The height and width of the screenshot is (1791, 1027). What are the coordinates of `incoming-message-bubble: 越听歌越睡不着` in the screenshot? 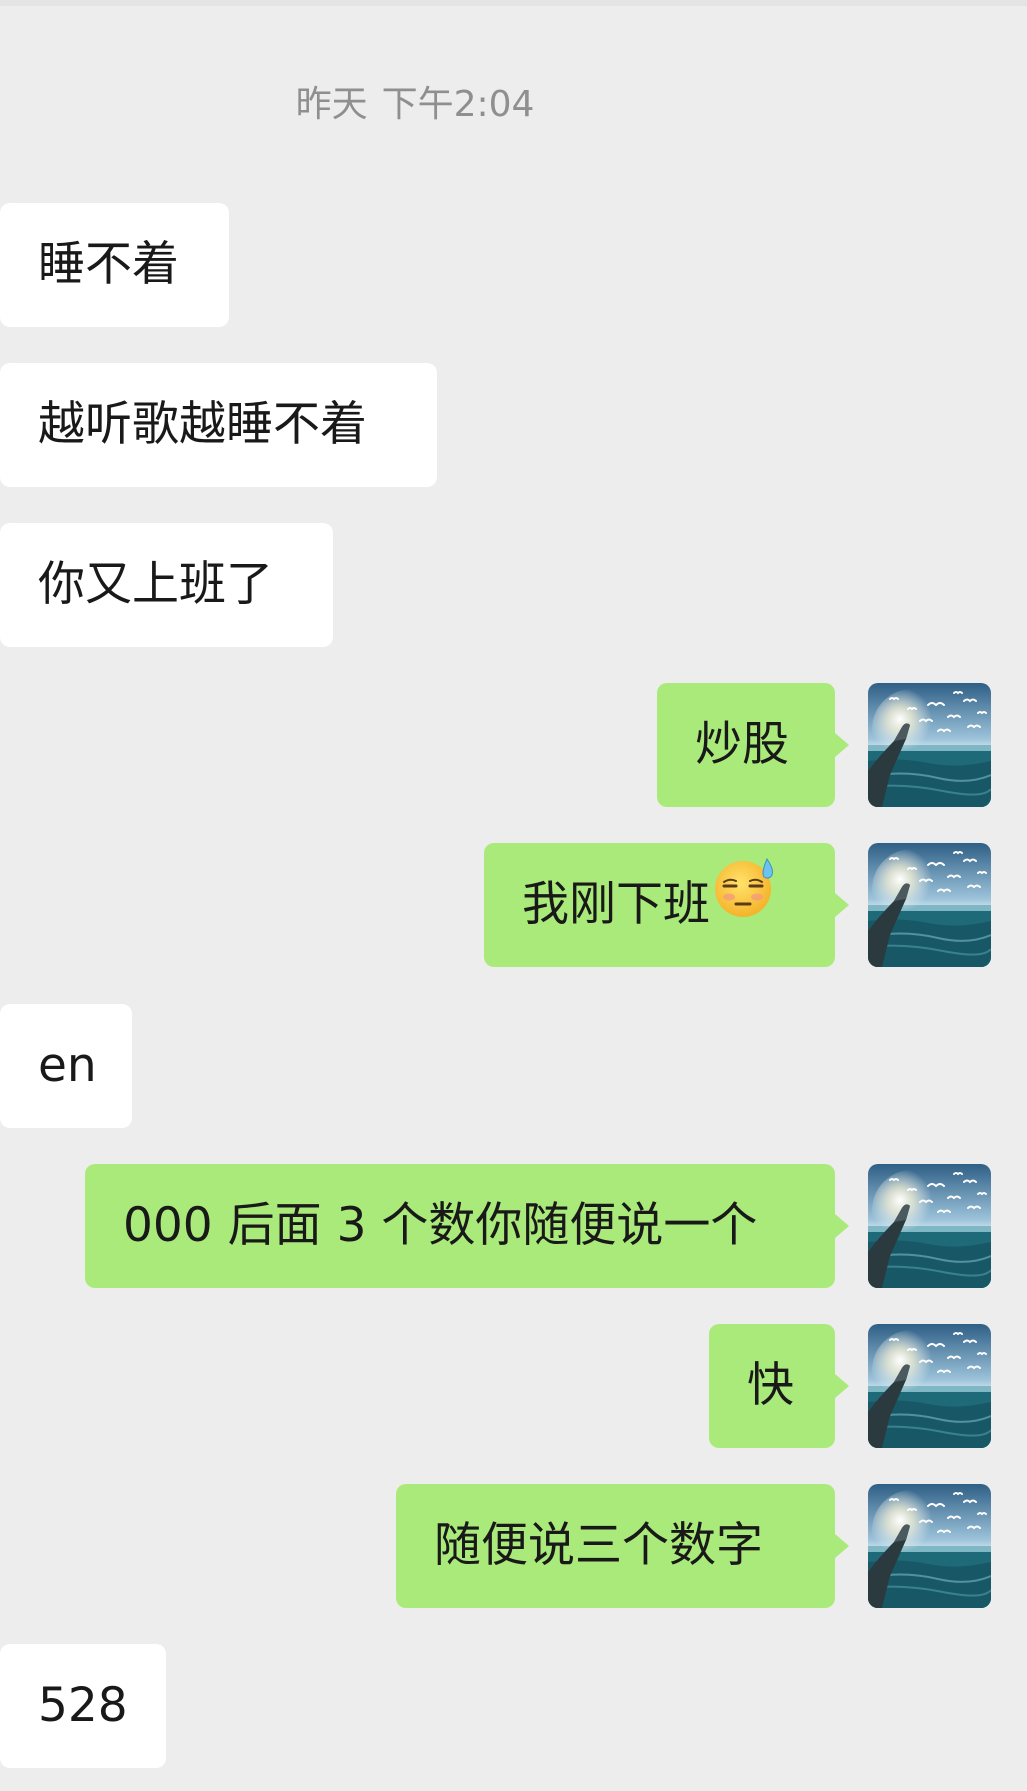 It's located at (218, 425).